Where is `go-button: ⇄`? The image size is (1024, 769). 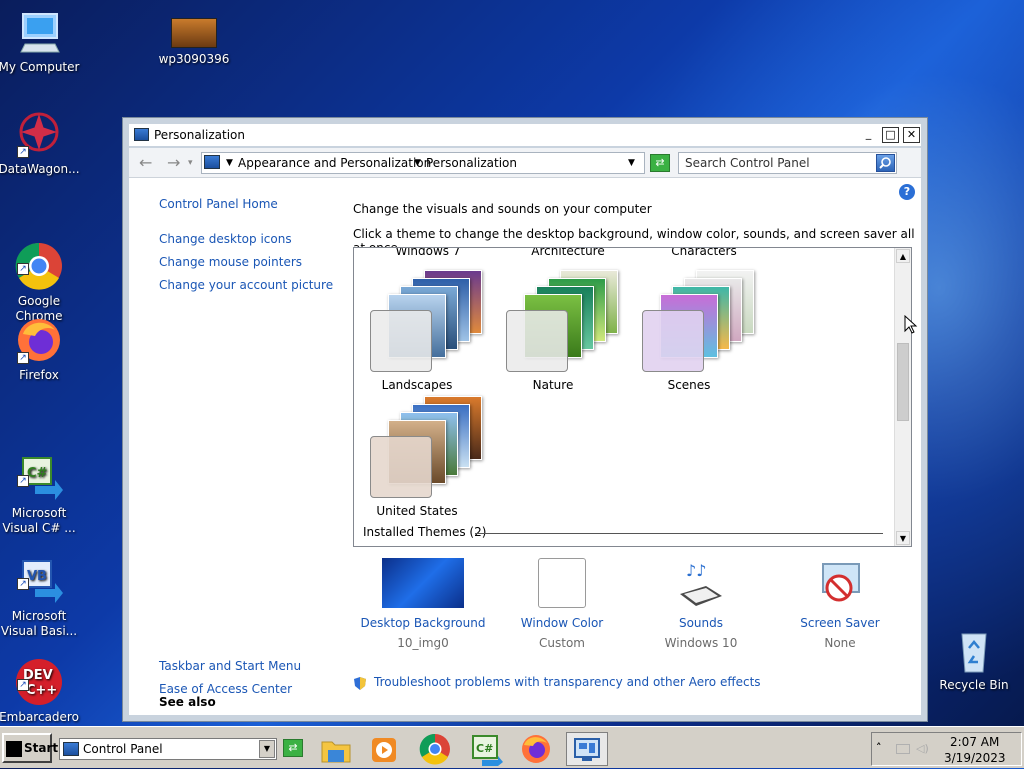
go-button: ⇄ is located at coordinates (293, 748).